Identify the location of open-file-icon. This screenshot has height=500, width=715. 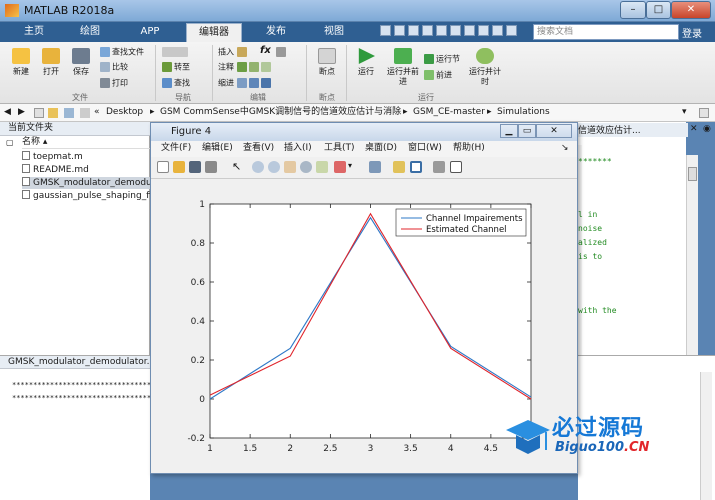
(179, 167).